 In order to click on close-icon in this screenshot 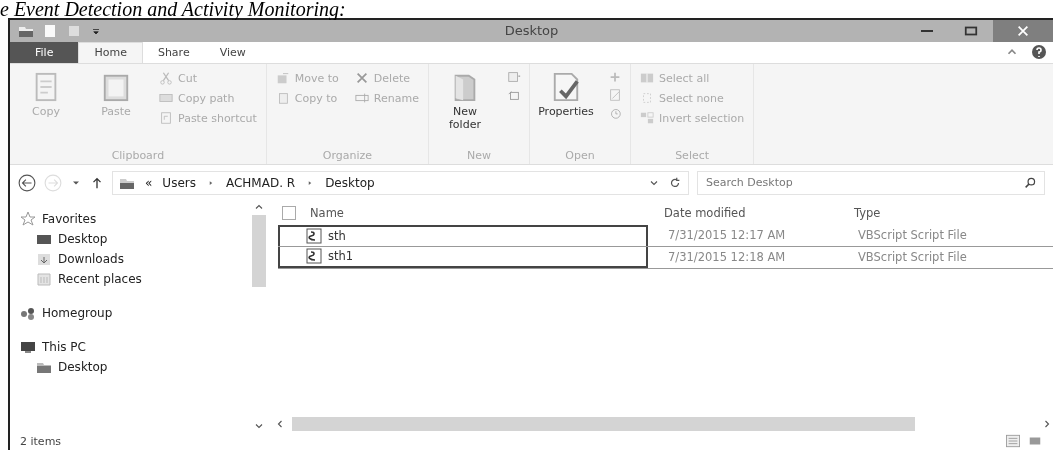, I will do `click(1023, 30)`.